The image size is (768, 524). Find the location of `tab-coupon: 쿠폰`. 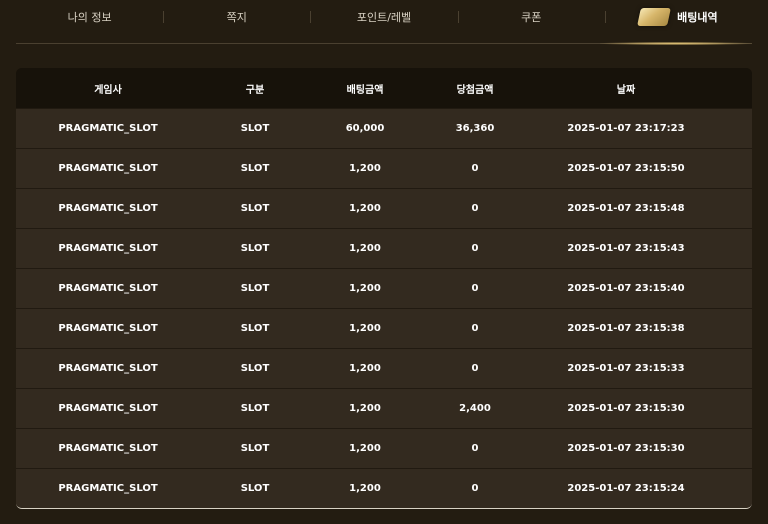

tab-coupon: 쿠폰 is located at coordinates (531, 17).